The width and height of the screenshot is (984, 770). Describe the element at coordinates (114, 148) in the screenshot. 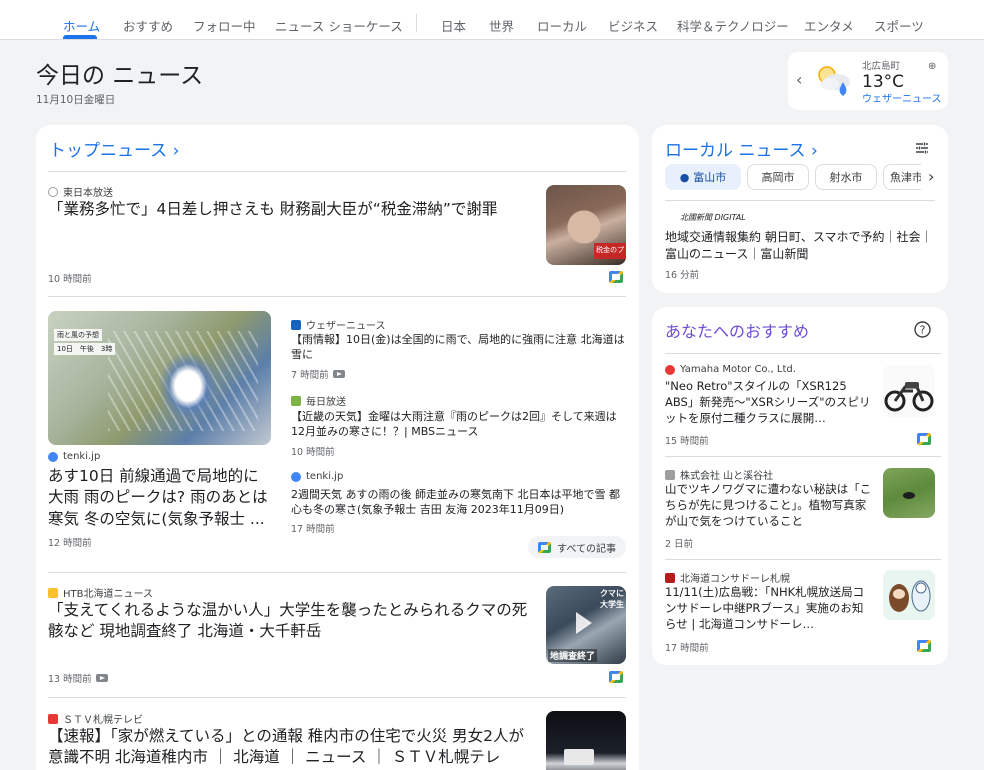

I see `top-news-title: トップニュース ›` at that location.